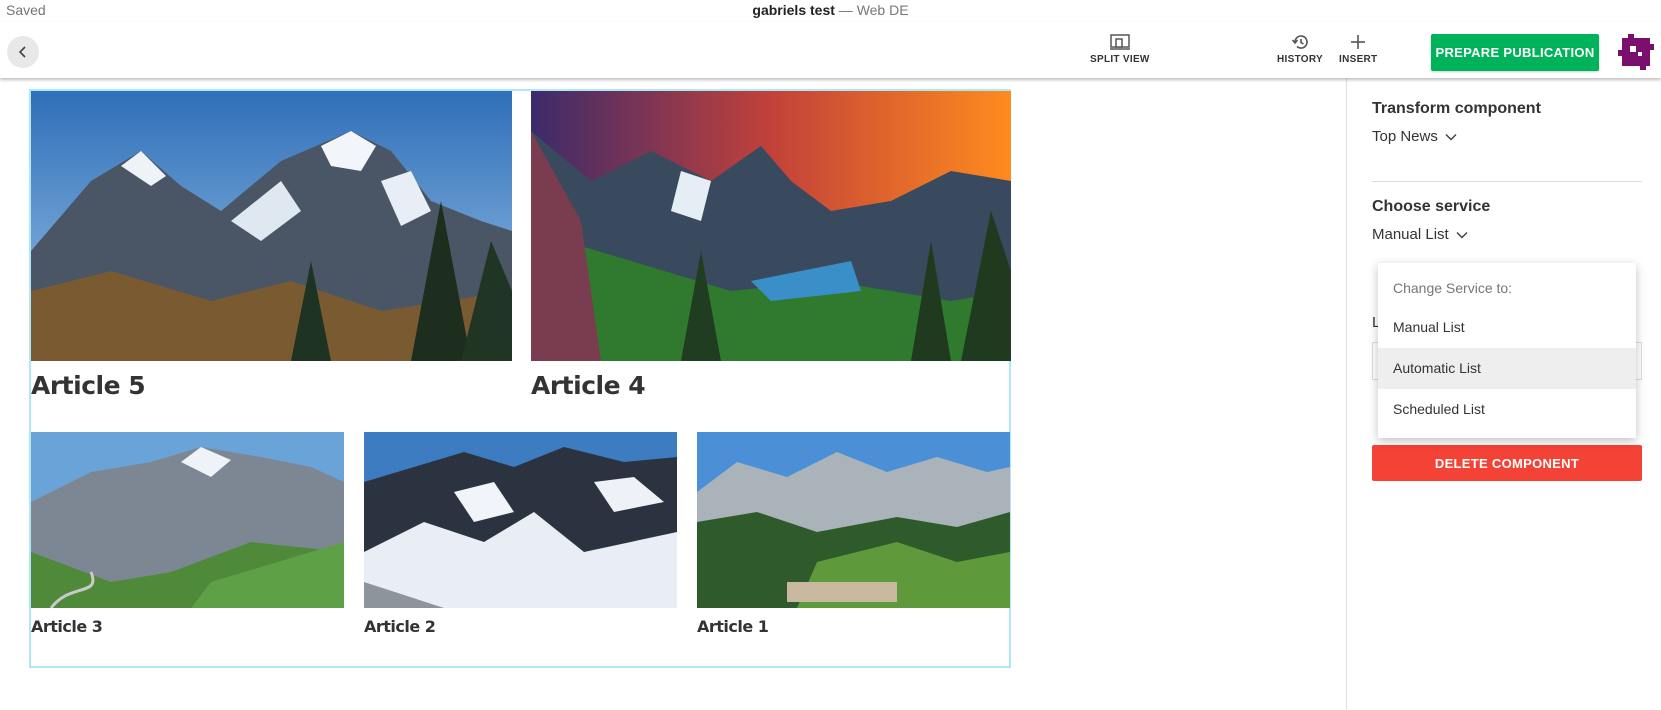 The width and height of the screenshot is (1661, 710). I want to click on option-scheduled-list: Scheduled List, so click(1507, 409).